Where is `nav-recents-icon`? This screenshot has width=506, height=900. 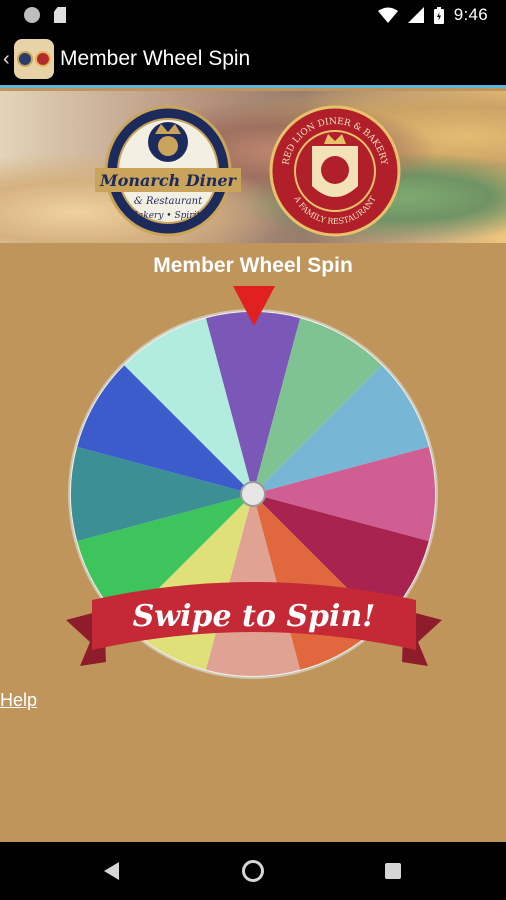 nav-recents-icon is located at coordinates (393, 871).